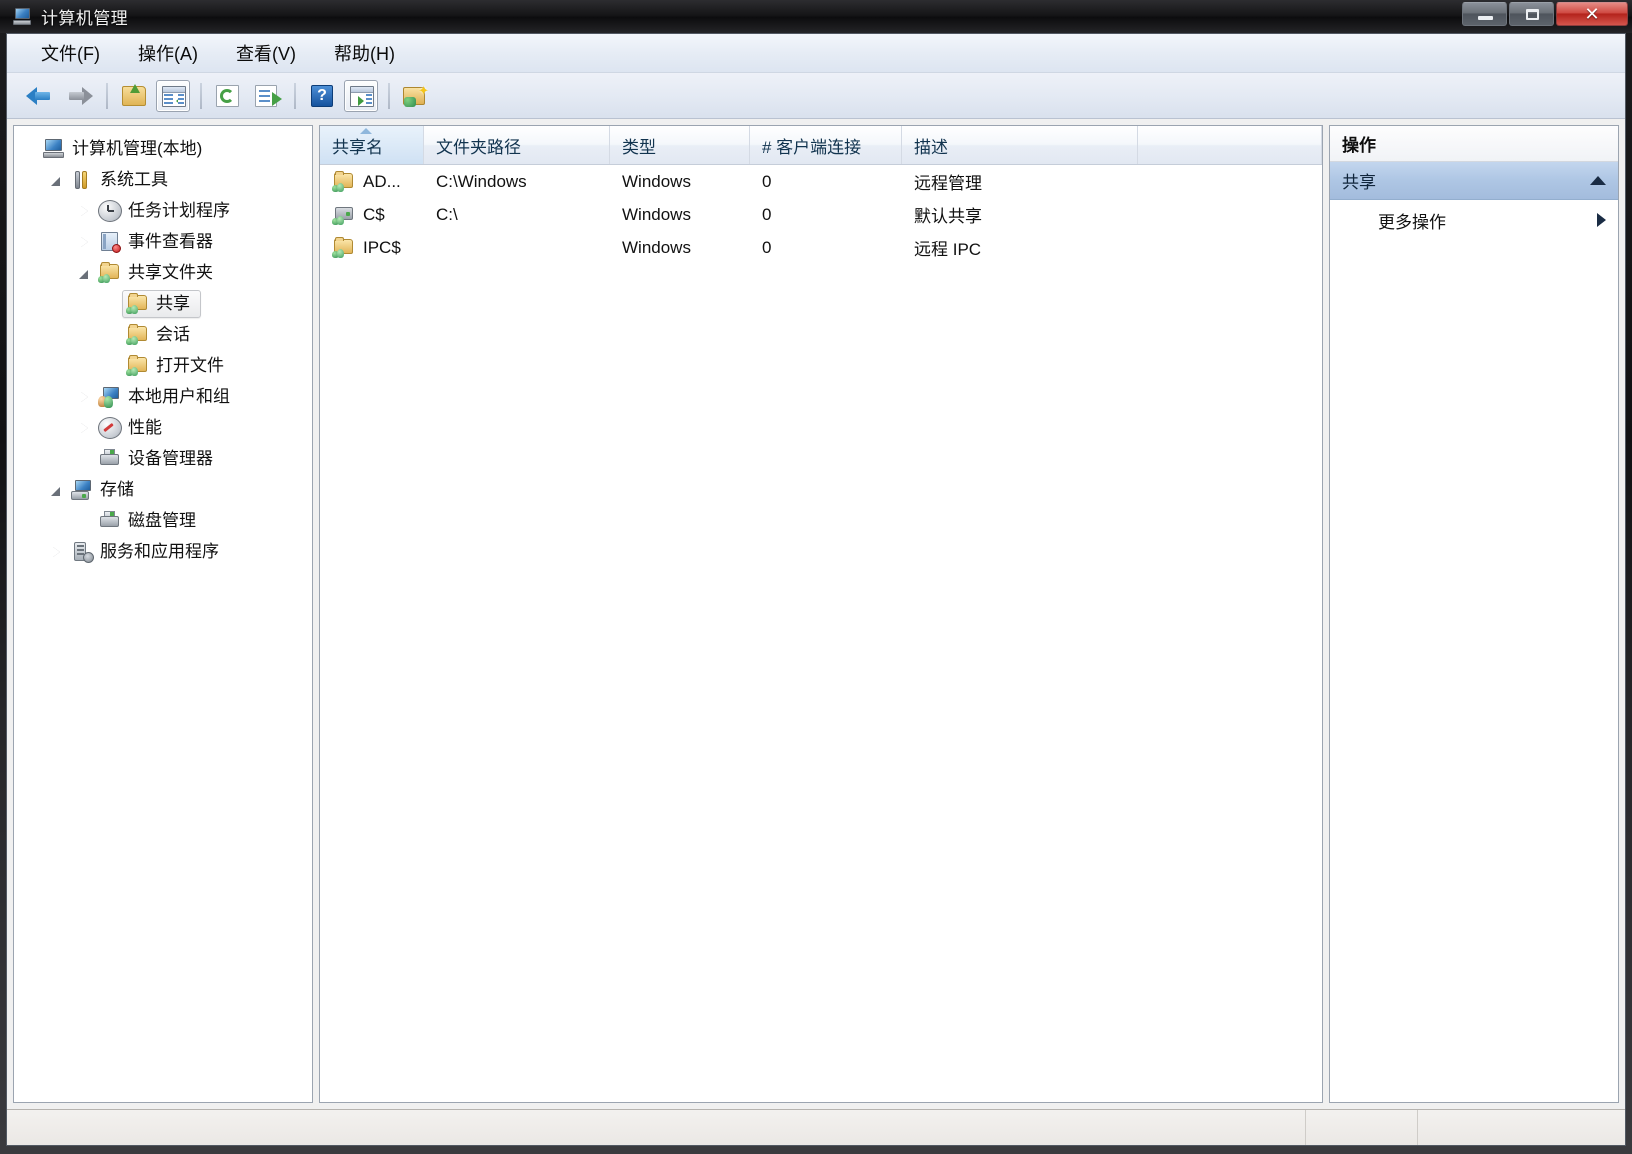 The height and width of the screenshot is (1154, 1632). Describe the element at coordinates (1020, 145) in the screenshot. I see `column-header-4: 描述` at that location.